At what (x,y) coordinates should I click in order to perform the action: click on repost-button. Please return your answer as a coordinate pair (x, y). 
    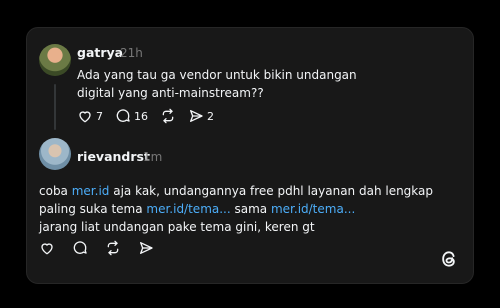
    Looking at the image, I should click on (168, 116).